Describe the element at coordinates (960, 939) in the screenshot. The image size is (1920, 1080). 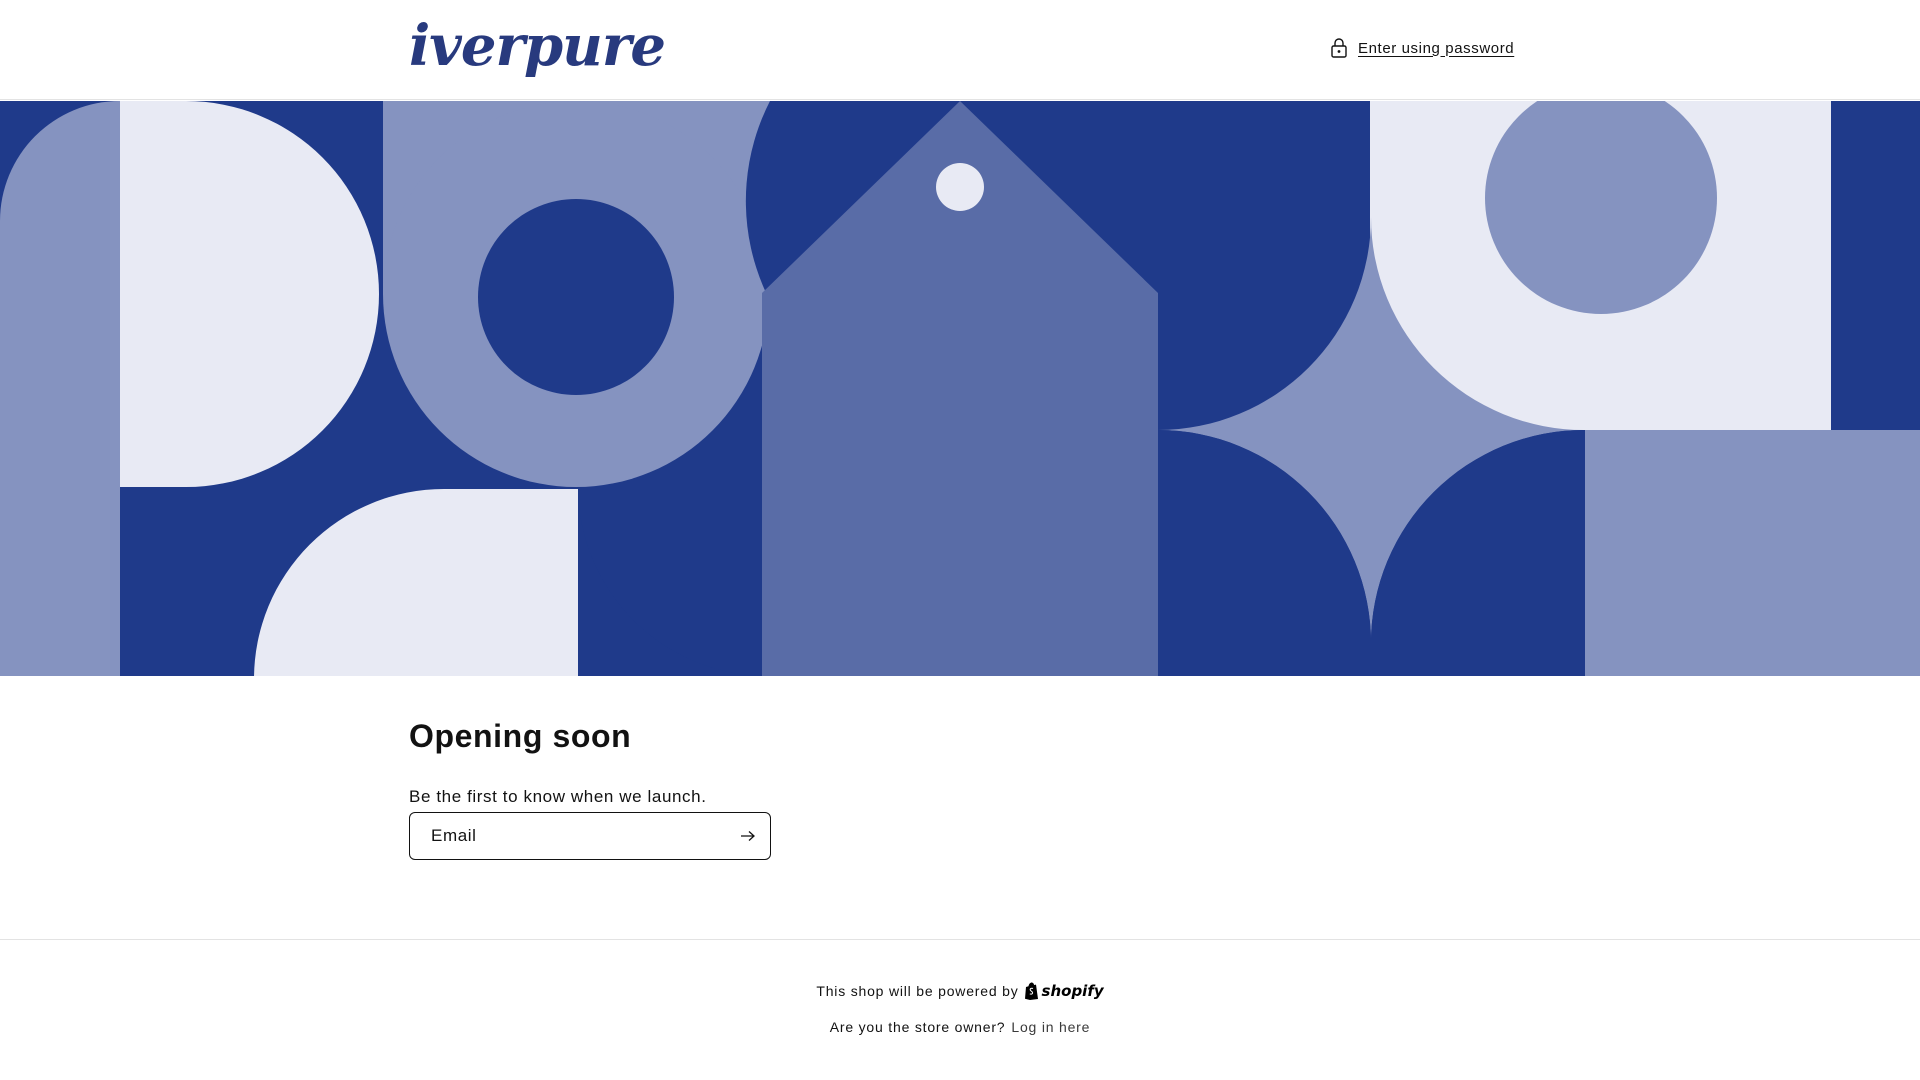
I see `footer-divider` at that location.